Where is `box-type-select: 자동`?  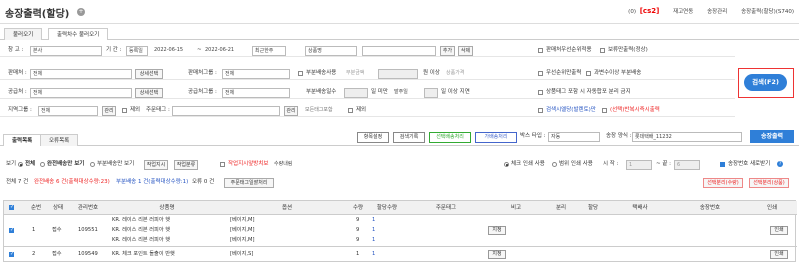
box-type-select: 자동 is located at coordinates (574, 137).